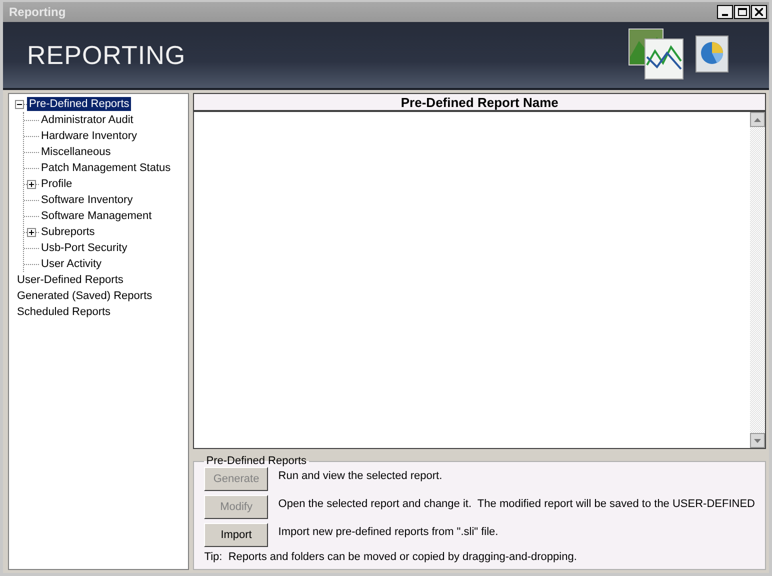 The height and width of the screenshot is (576, 772). I want to click on tree-item: Subreports, so click(68, 232).